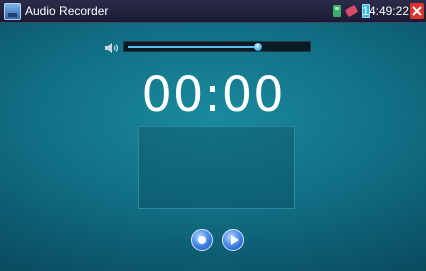  What do you see at coordinates (385, 11) in the screenshot?
I see `status-clock: 14:49:22` at bounding box center [385, 11].